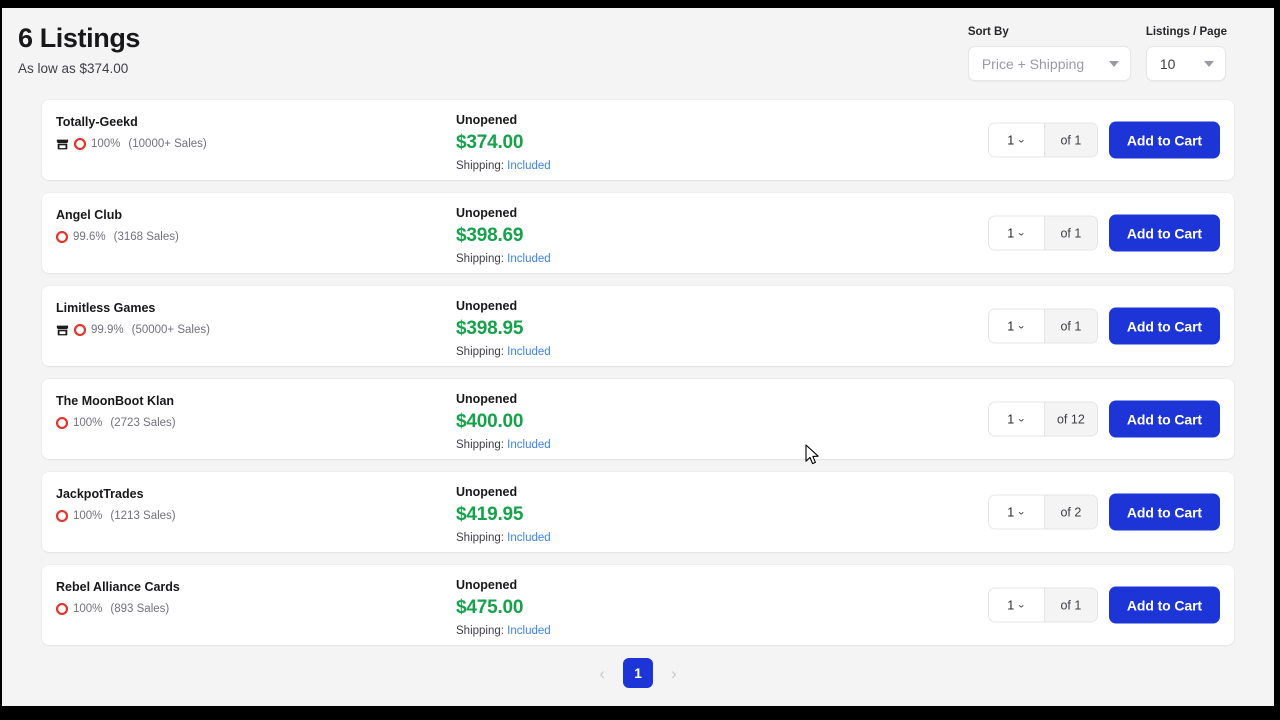 The width and height of the screenshot is (1280, 720). Describe the element at coordinates (1113, 63) in the screenshot. I see `chevron-down-icon` at that location.